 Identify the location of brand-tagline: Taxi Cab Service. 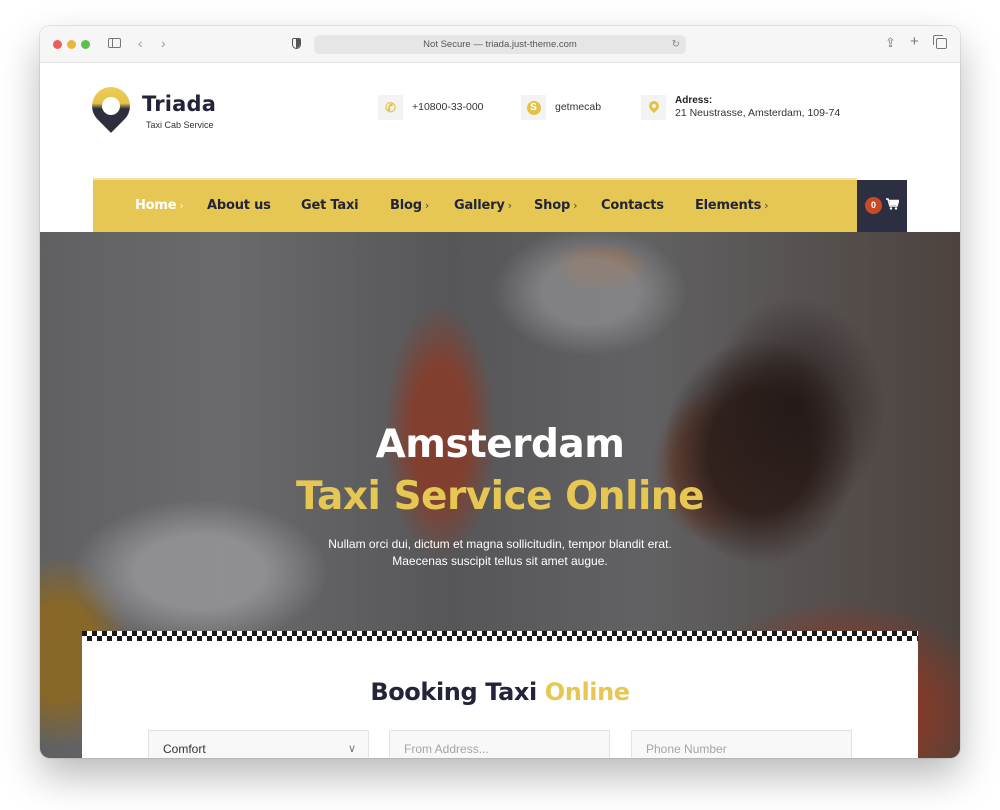
(180, 125).